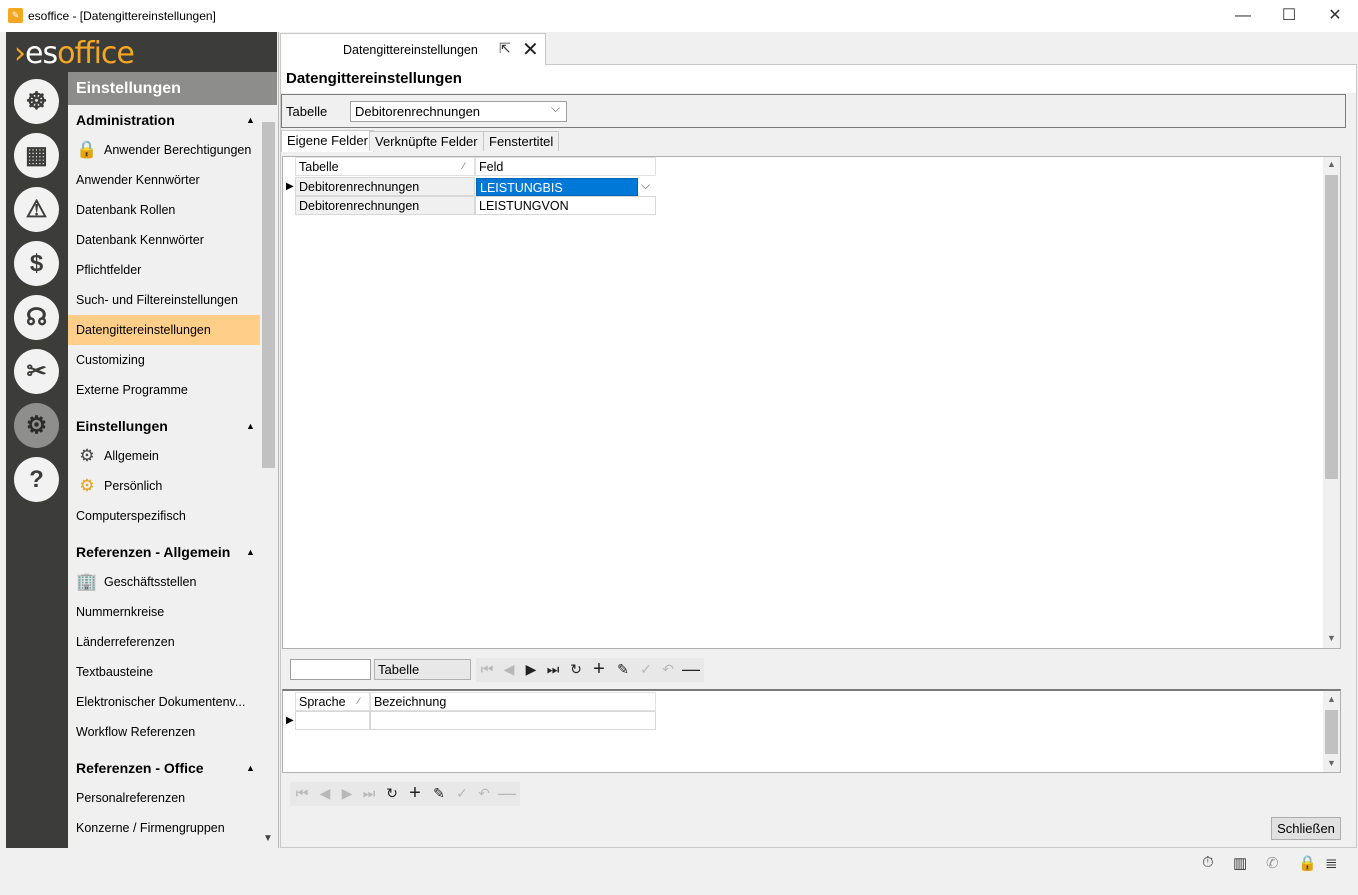 The width and height of the screenshot is (1358, 895). I want to click on sidebar-item-customizing: Customizing, so click(164, 360).